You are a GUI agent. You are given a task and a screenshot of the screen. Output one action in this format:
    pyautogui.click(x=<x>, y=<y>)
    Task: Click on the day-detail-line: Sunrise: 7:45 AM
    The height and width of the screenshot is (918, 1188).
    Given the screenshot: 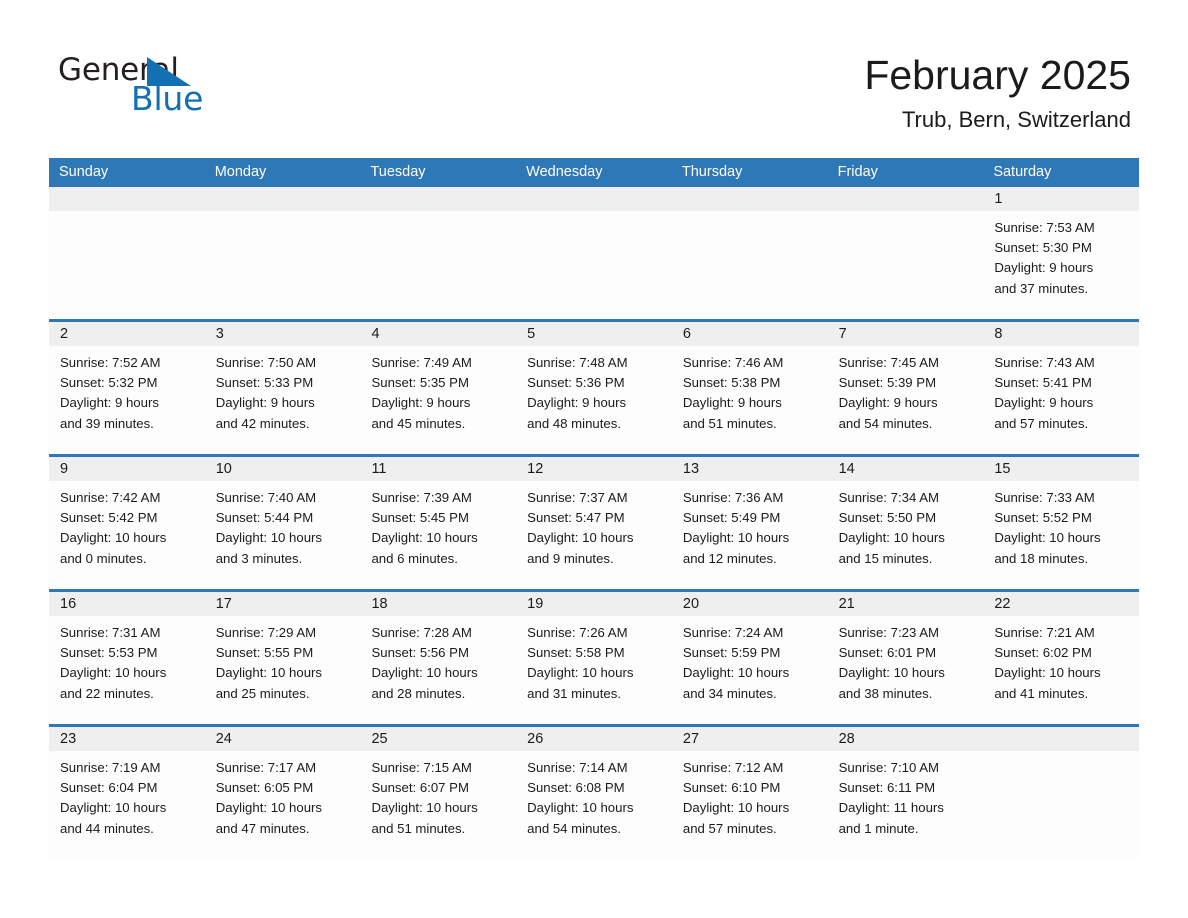 What is the action you would take?
    pyautogui.click(x=889, y=362)
    